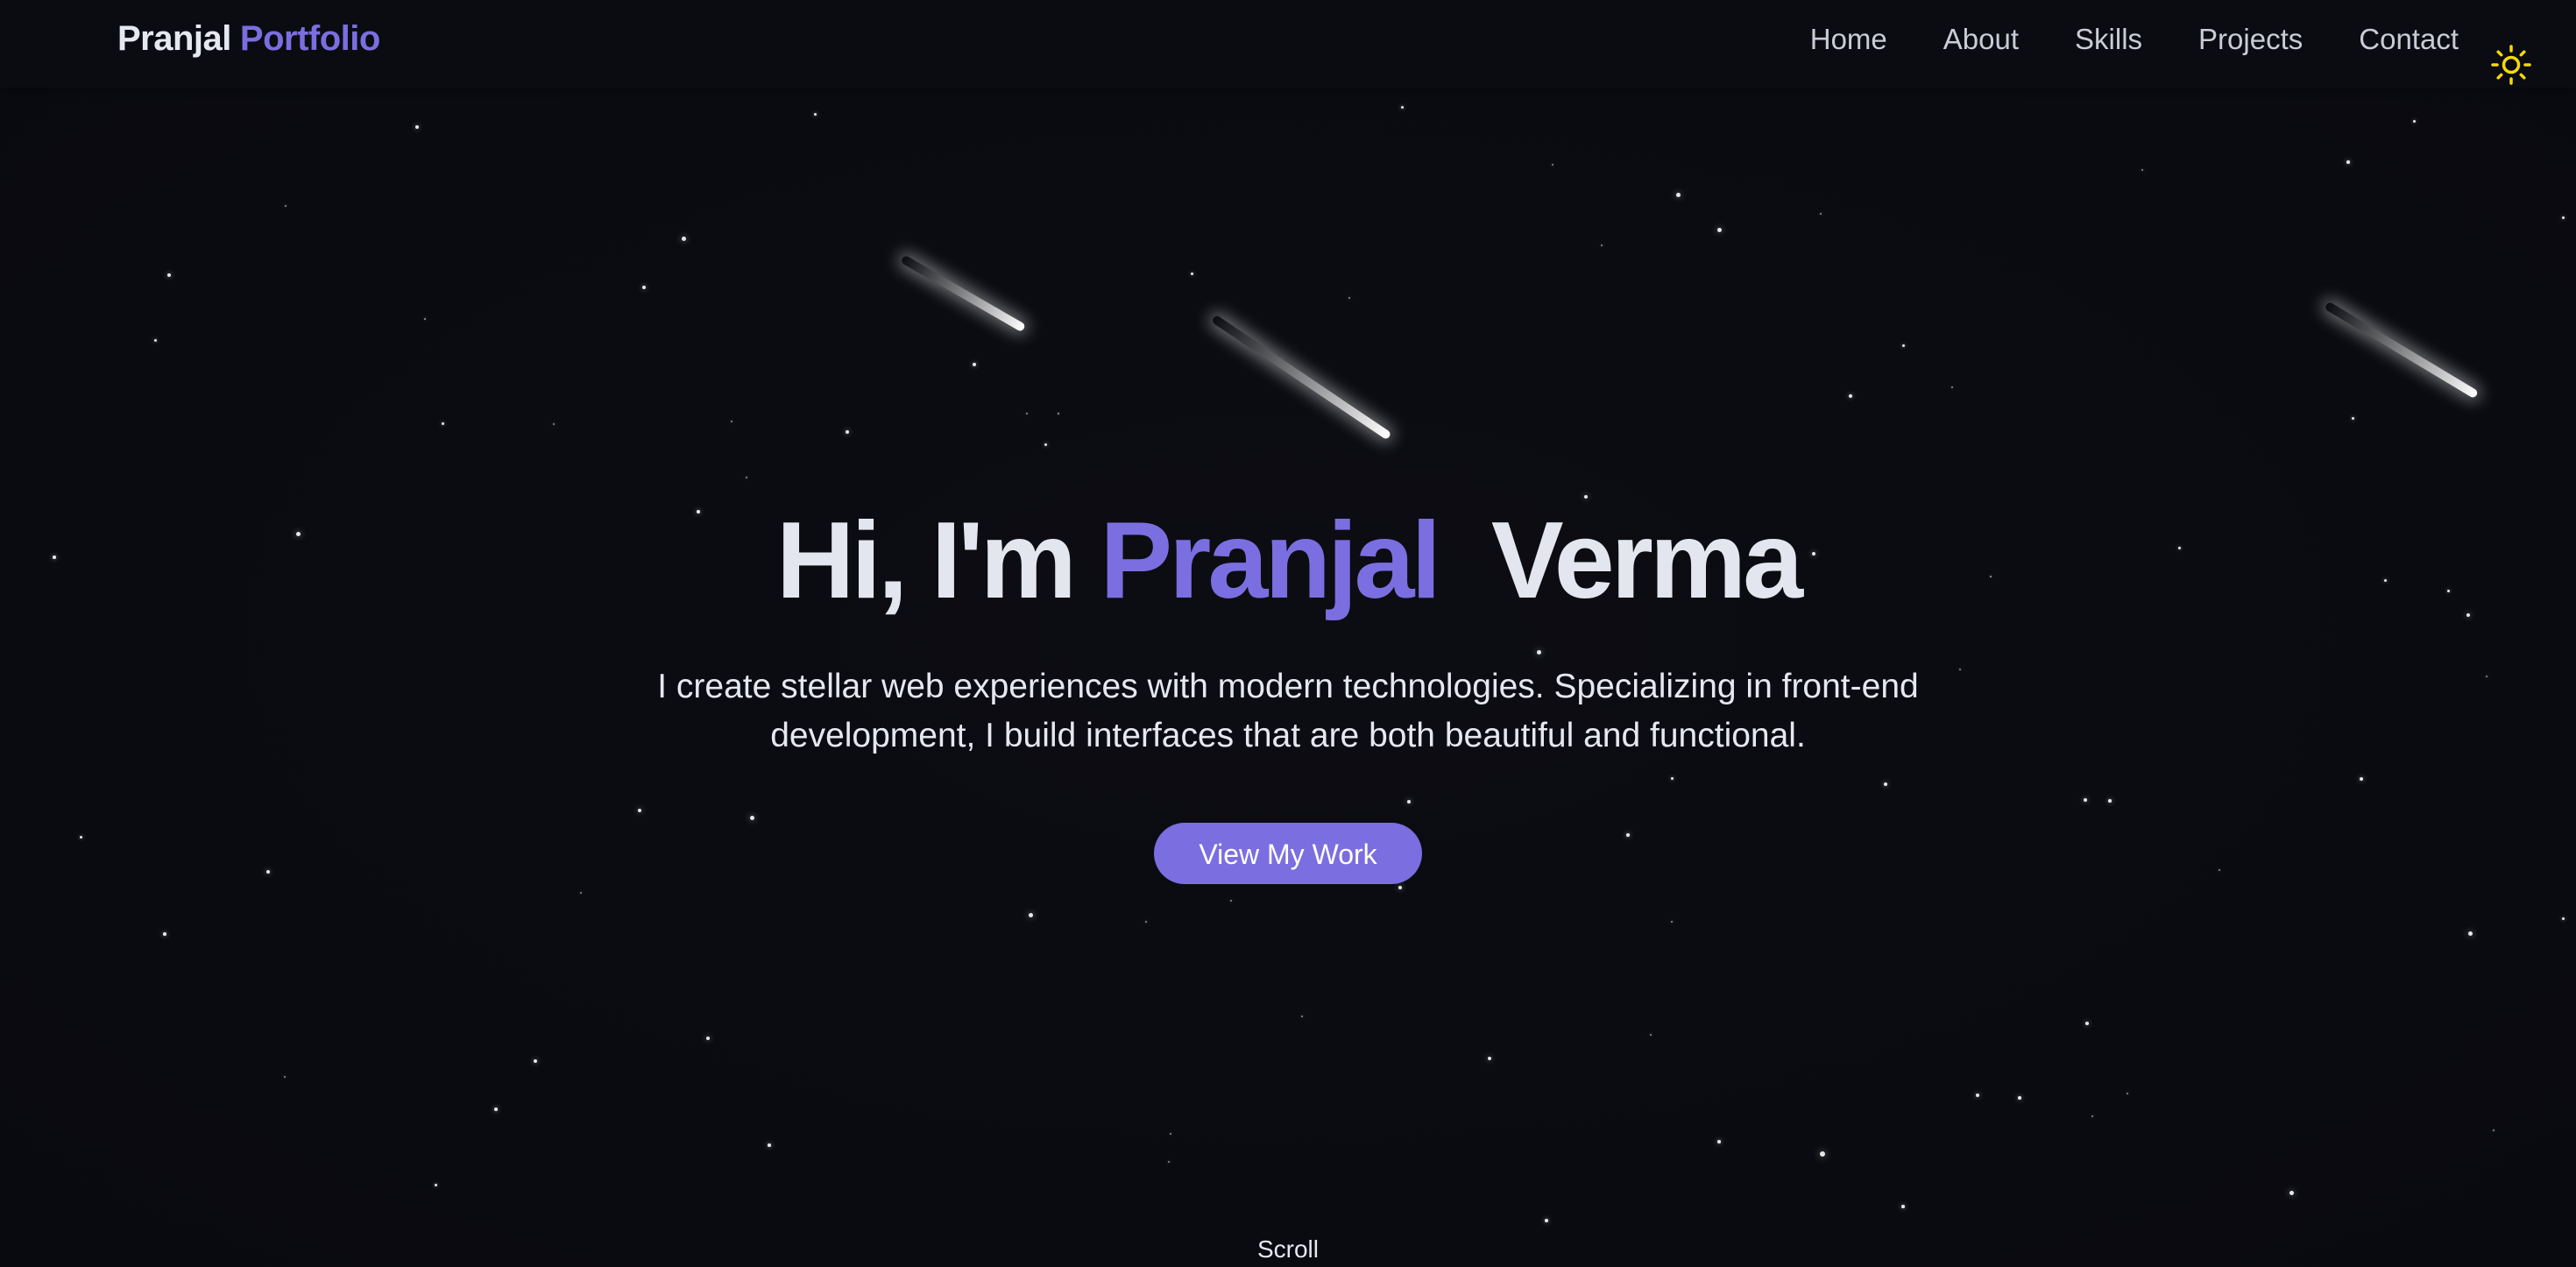  What do you see at coordinates (1288, 854) in the screenshot?
I see `view-my-work-button: View My Work` at bounding box center [1288, 854].